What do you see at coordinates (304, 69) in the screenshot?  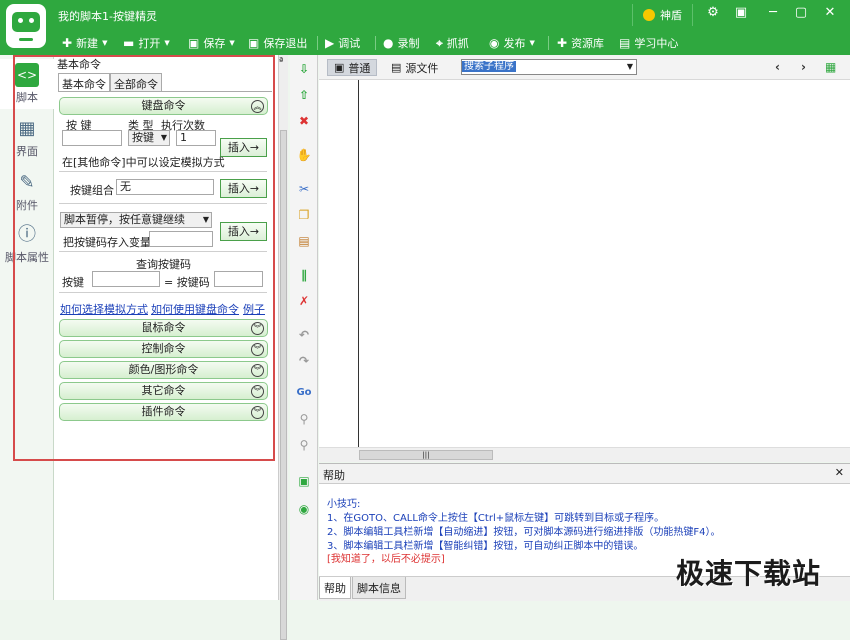 I see `move-down-icon: ⇩` at bounding box center [304, 69].